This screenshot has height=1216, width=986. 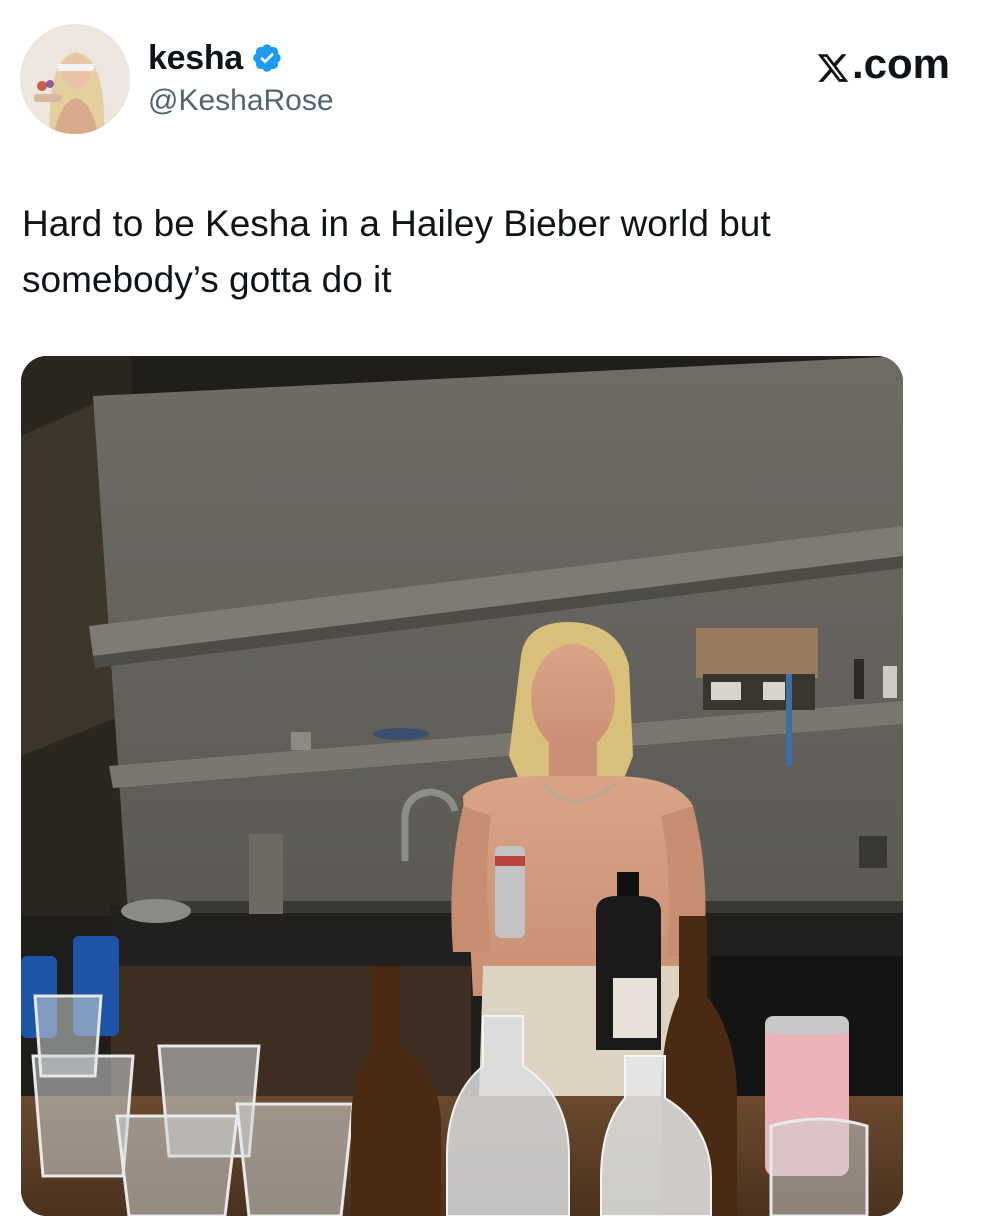 I want to click on author-avatar, so click(x=75, y=79).